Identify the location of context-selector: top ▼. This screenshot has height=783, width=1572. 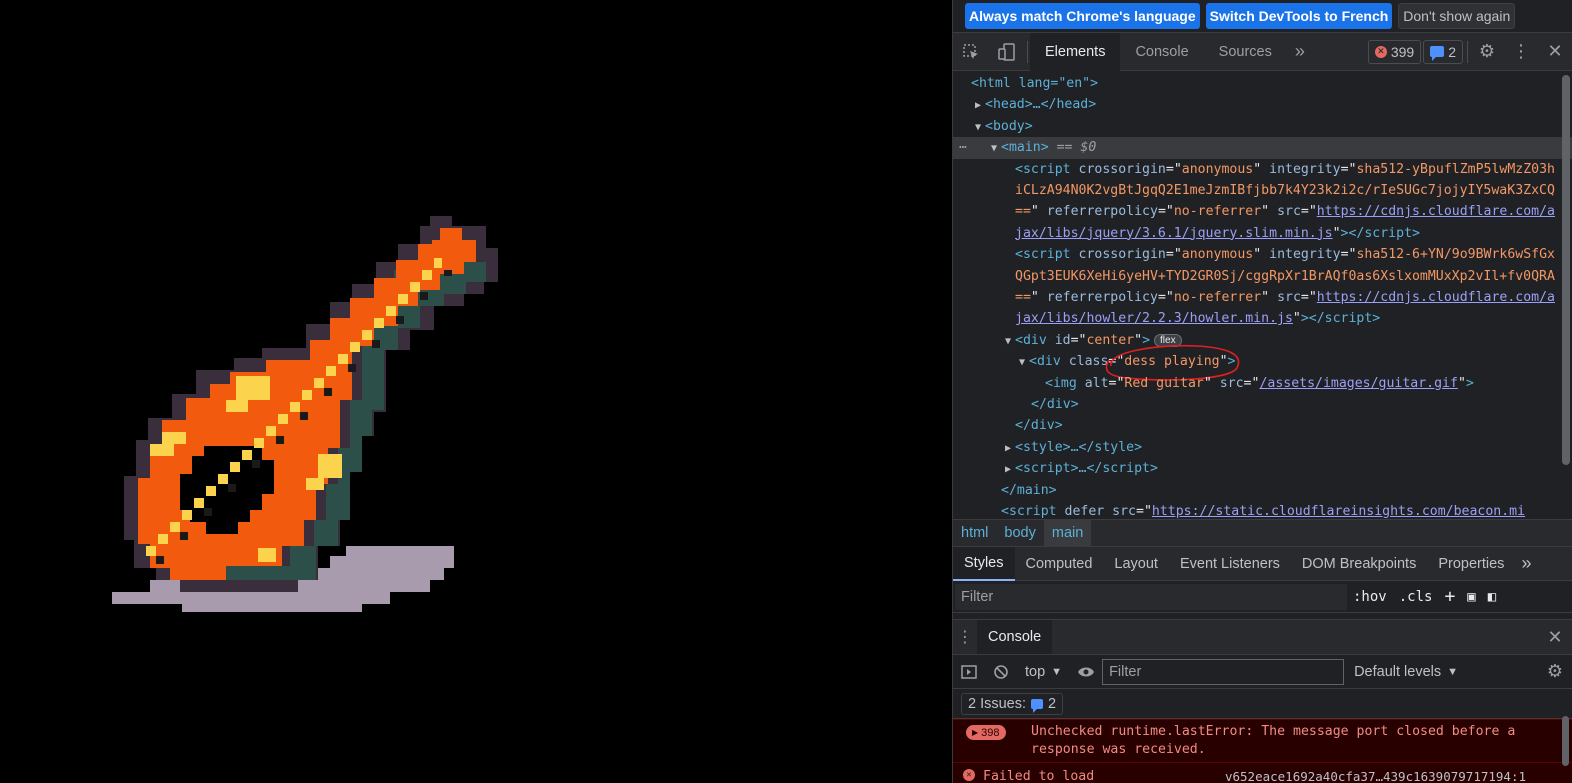
(1043, 672).